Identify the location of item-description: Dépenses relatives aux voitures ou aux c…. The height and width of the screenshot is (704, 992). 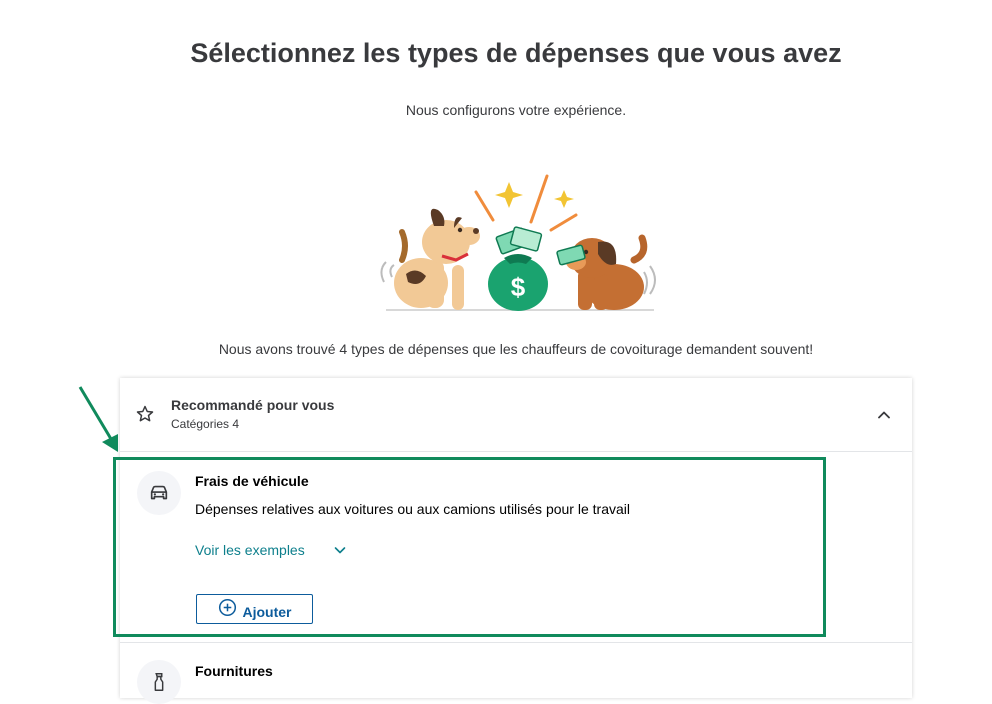
(412, 509).